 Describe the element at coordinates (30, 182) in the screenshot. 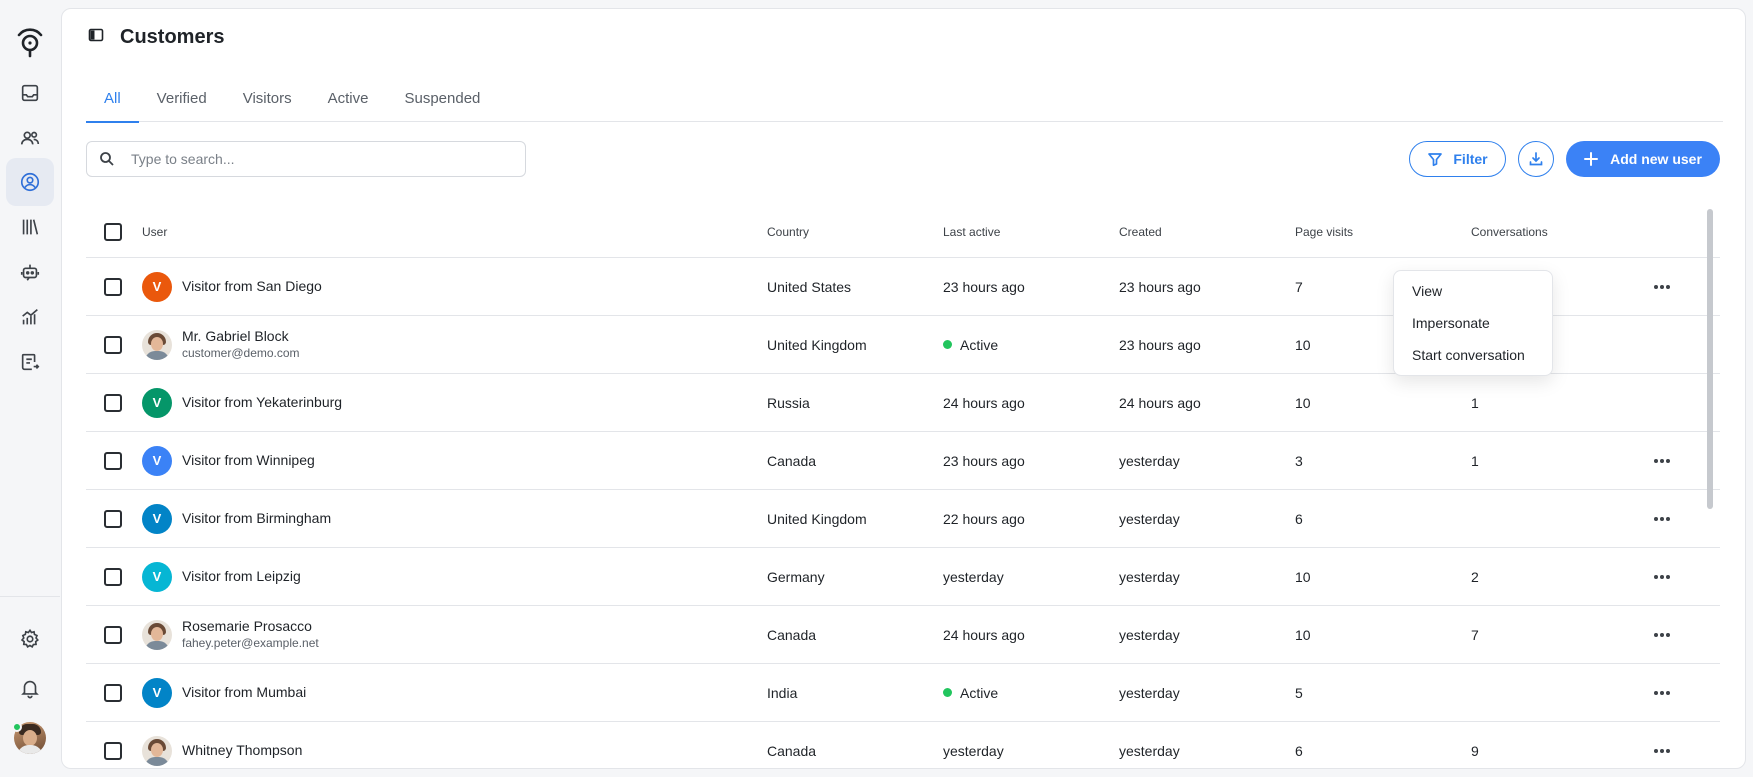

I see `user-circle-icon` at that location.